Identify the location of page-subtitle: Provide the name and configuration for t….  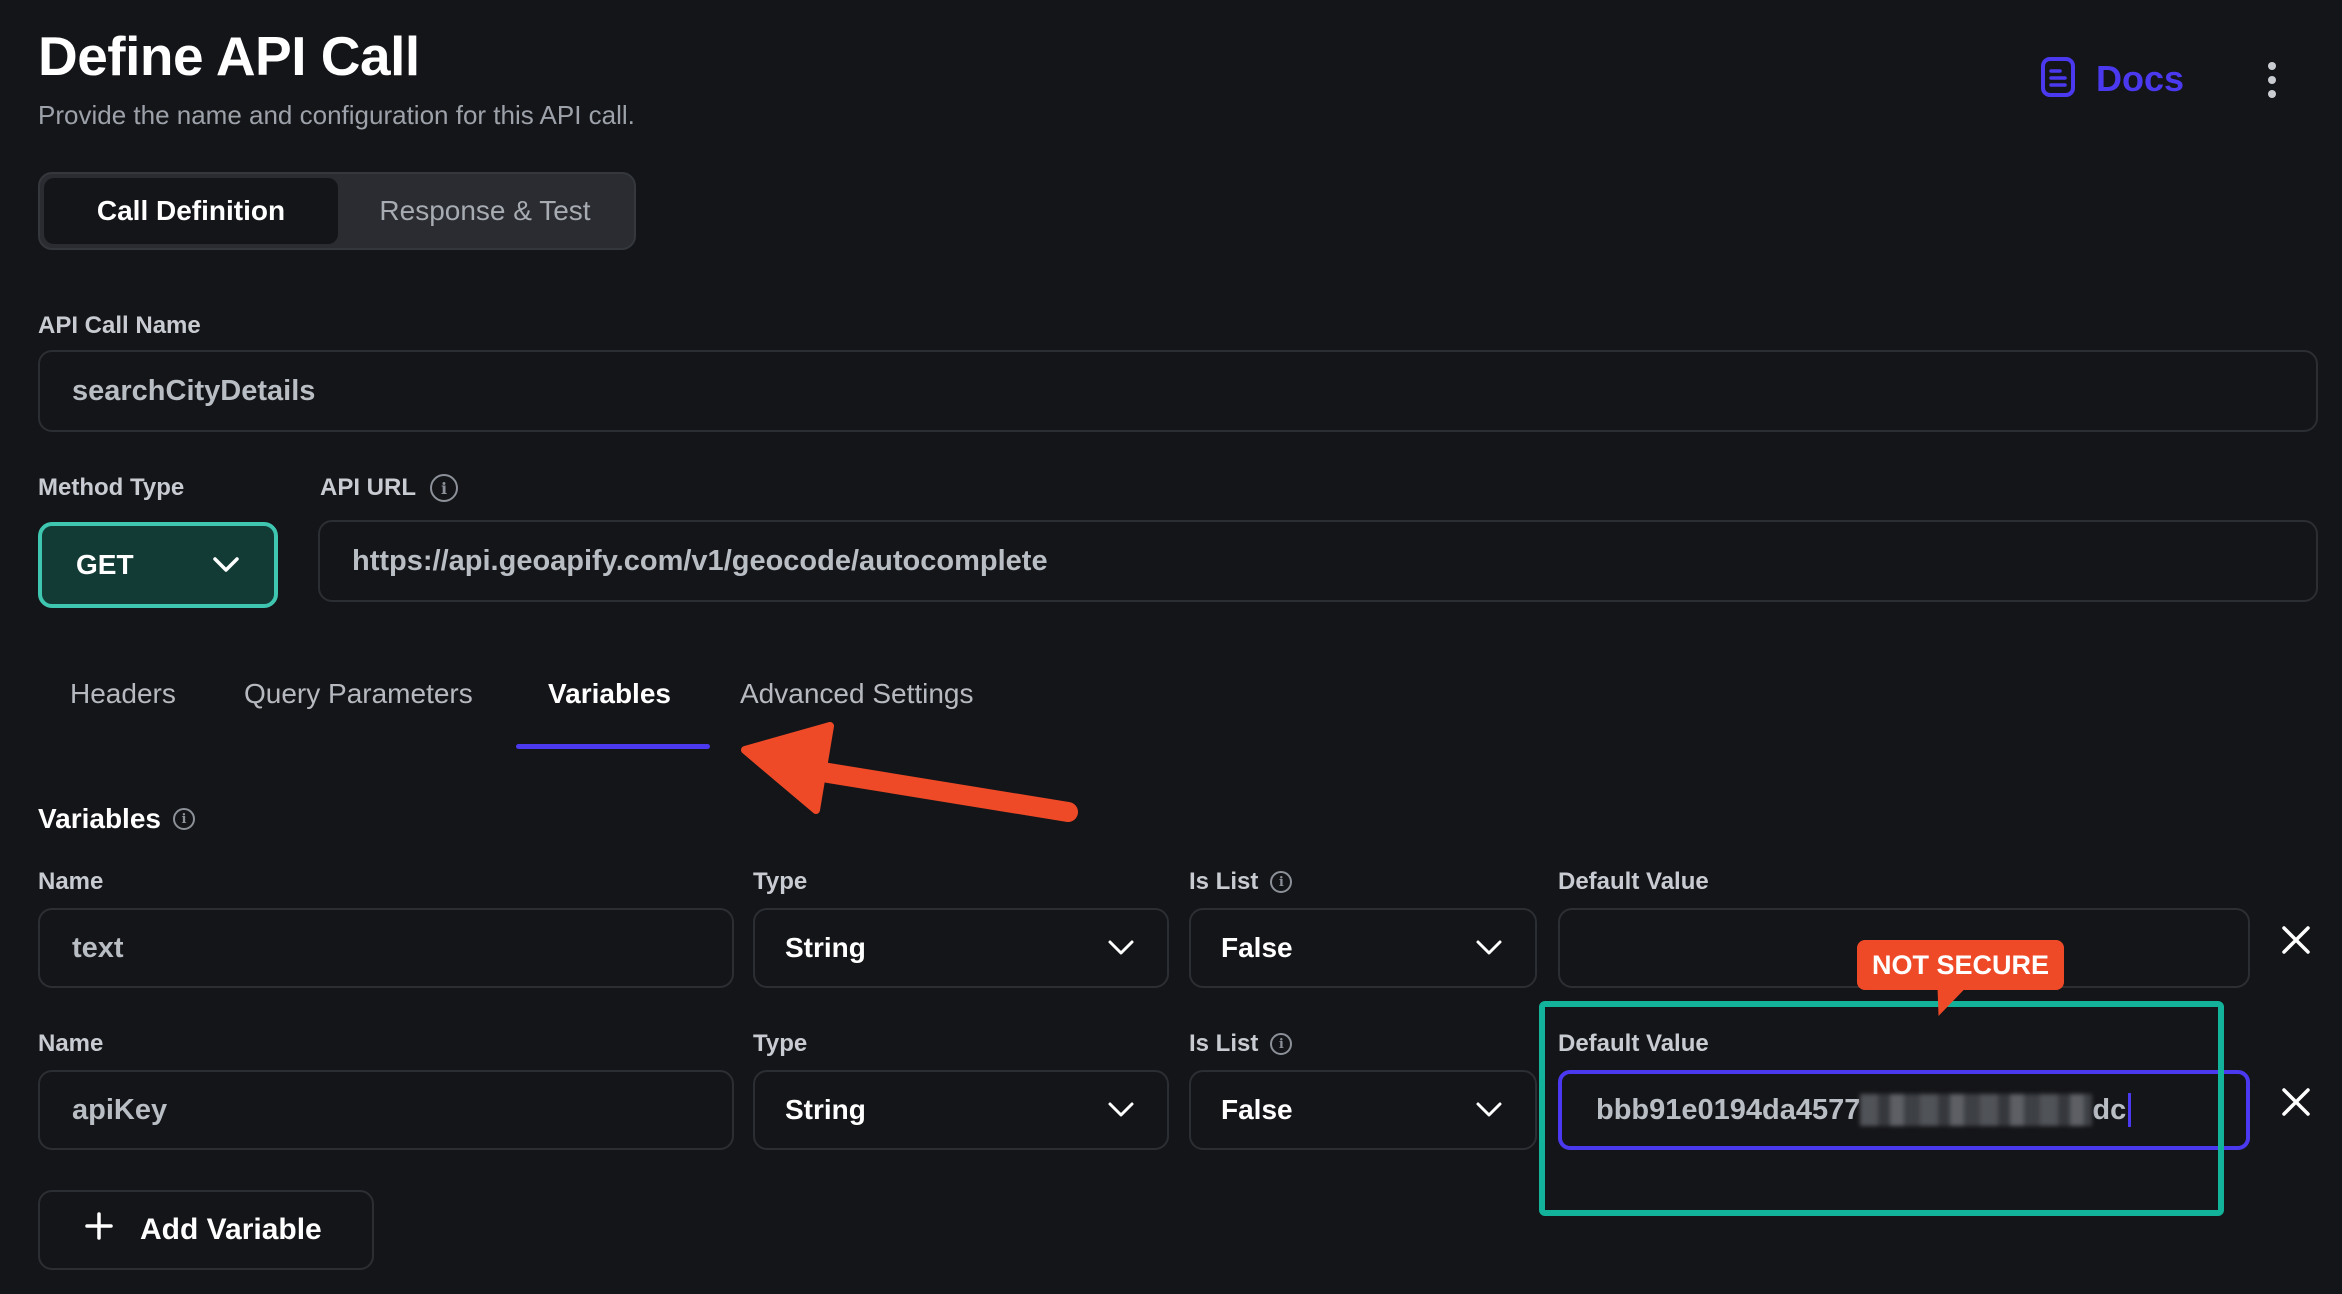
(336, 115).